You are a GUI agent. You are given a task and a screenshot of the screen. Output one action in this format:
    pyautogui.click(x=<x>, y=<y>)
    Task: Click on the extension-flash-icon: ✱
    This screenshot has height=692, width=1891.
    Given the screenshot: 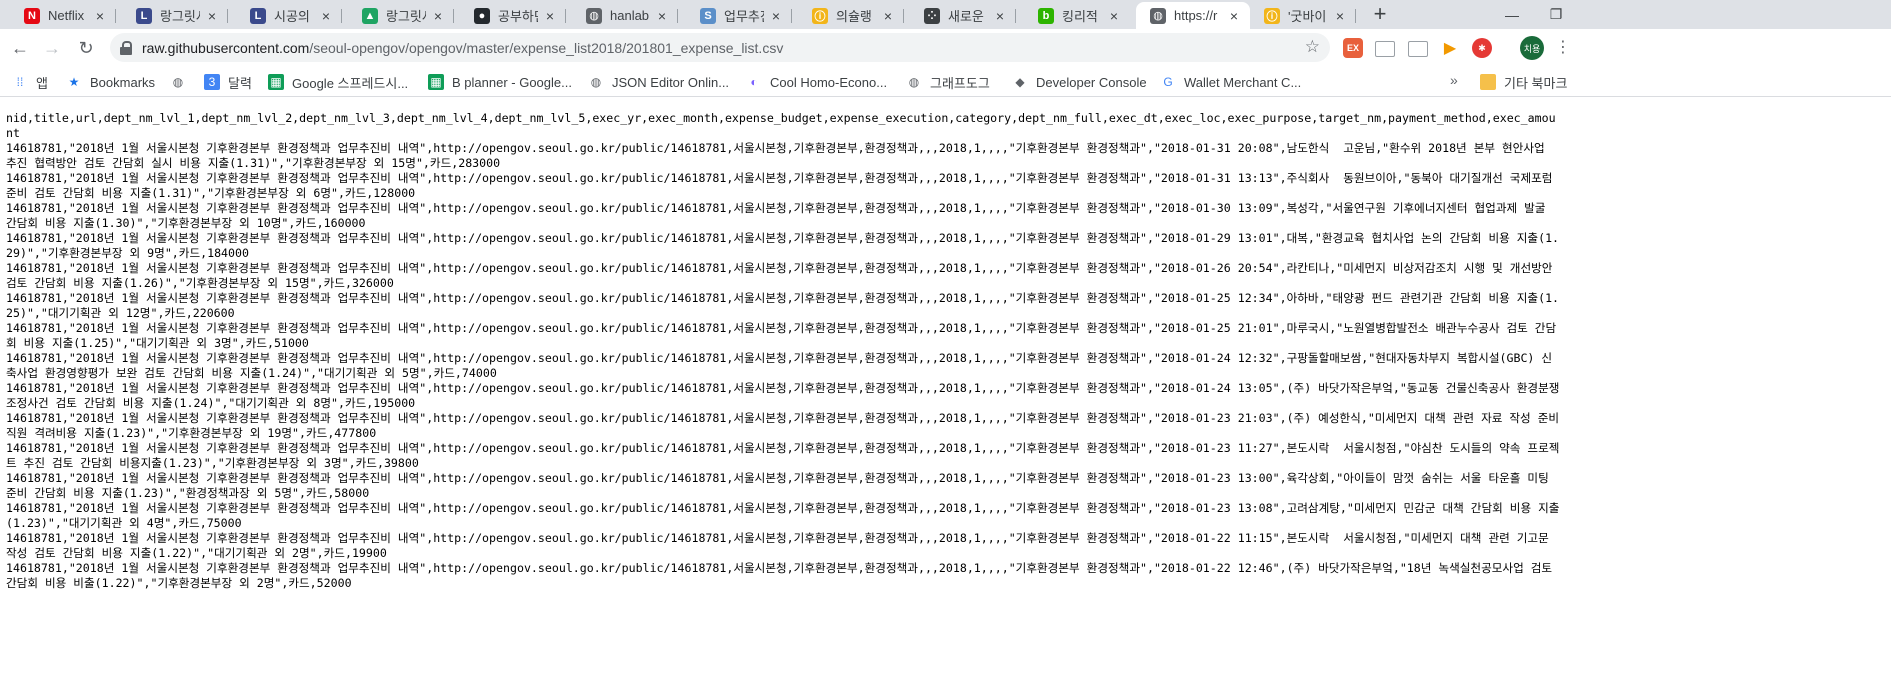 What is the action you would take?
    pyautogui.click(x=1482, y=48)
    